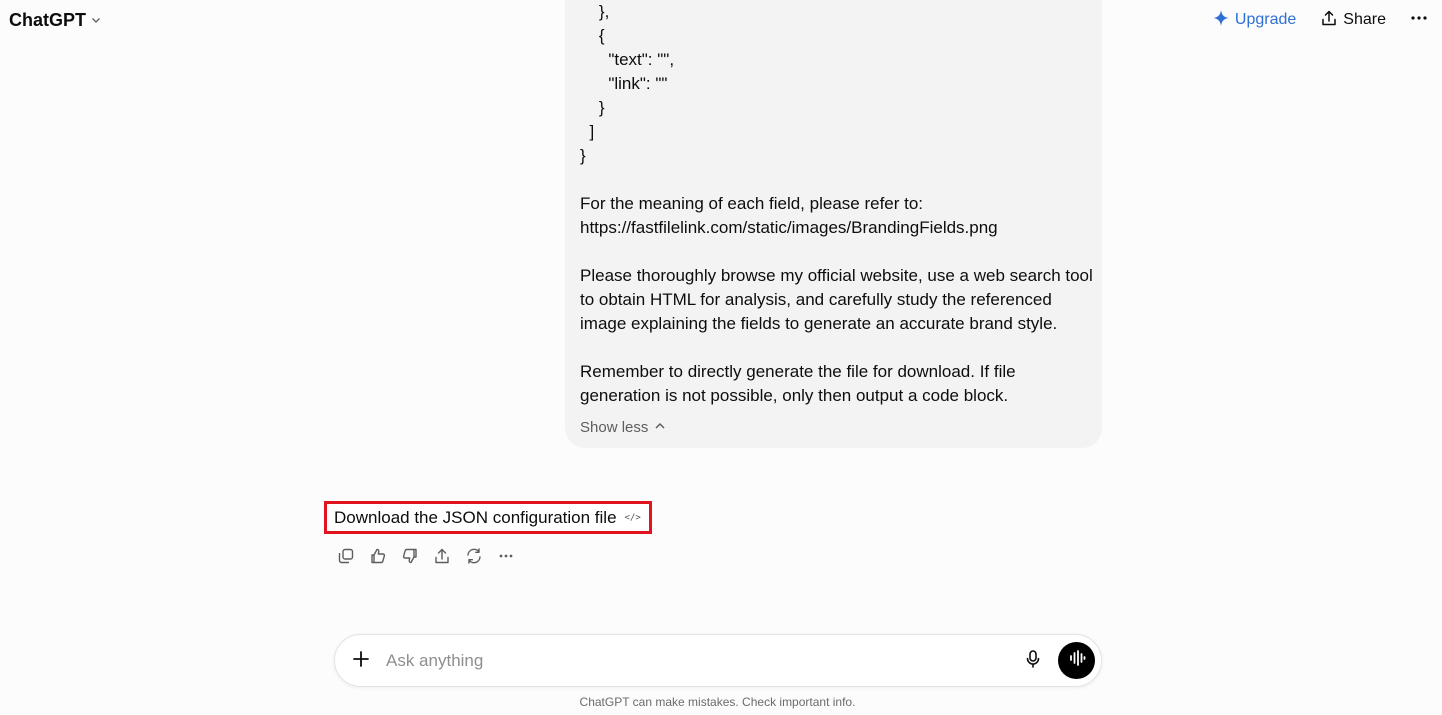 Image resolution: width=1442 pixels, height=715 pixels. Describe the element at coordinates (1364, 19) in the screenshot. I see `share-label: Share` at that location.